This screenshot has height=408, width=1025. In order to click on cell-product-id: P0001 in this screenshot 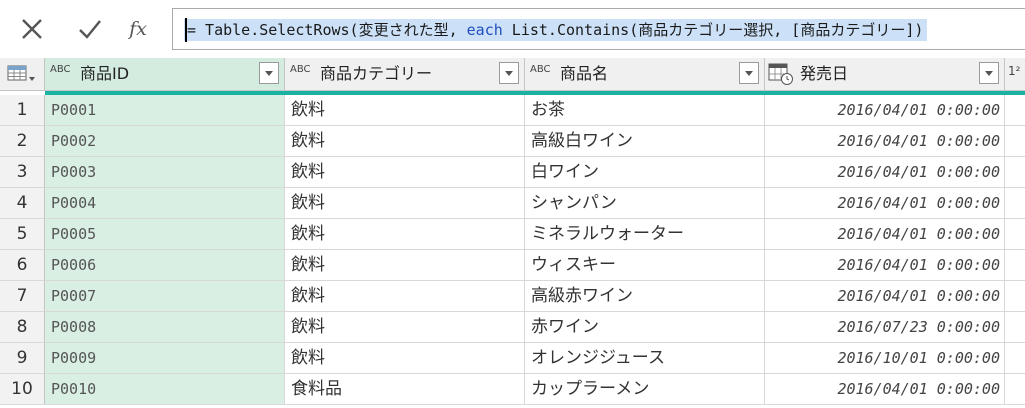, I will do `click(165, 110)`.